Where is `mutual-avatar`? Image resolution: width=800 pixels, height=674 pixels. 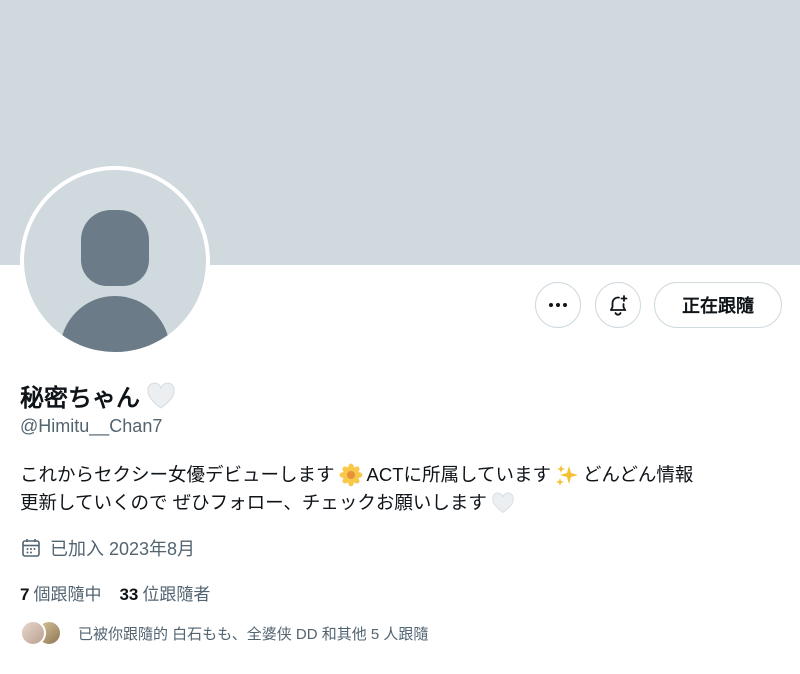 mutual-avatar is located at coordinates (33, 633).